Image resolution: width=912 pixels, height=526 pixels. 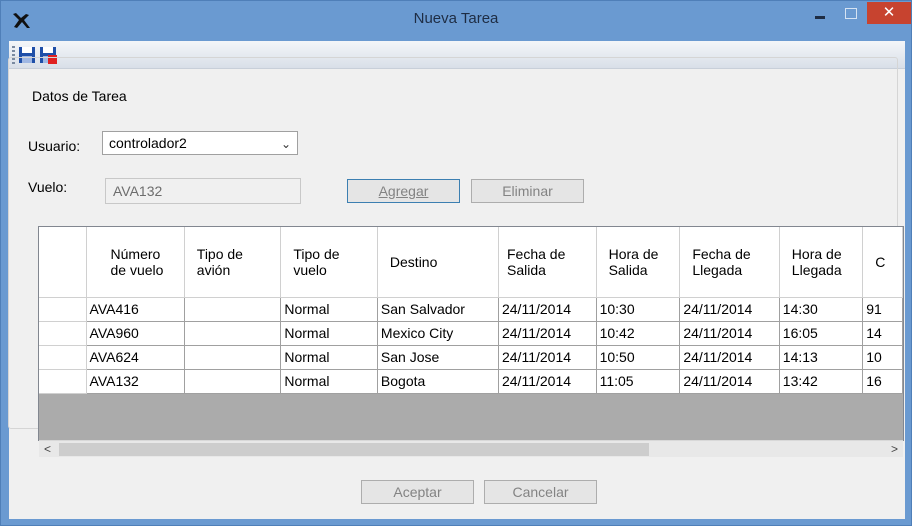 I want to click on cell: 10:30, so click(x=638, y=309).